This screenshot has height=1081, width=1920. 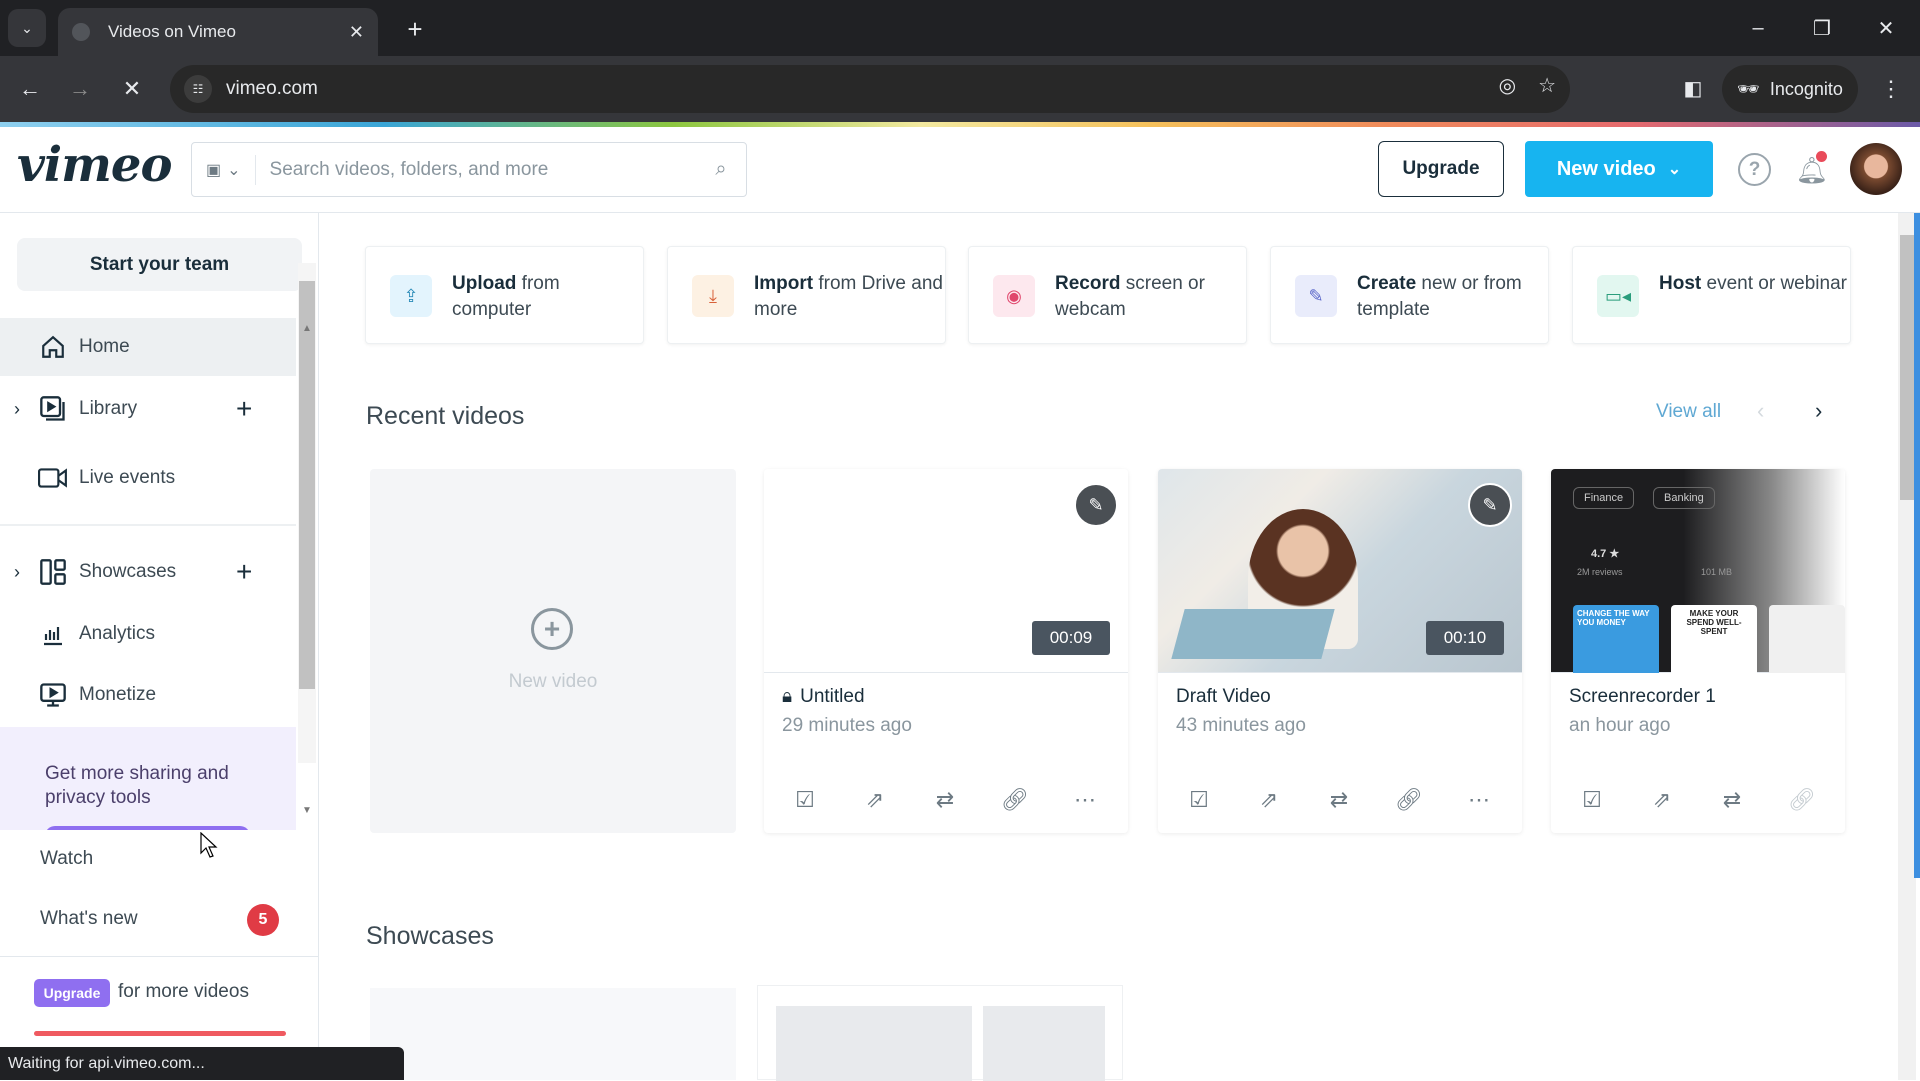 What do you see at coordinates (484, 283) in the screenshot?
I see `action-bold: Upload` at bounding box center [484, 283].